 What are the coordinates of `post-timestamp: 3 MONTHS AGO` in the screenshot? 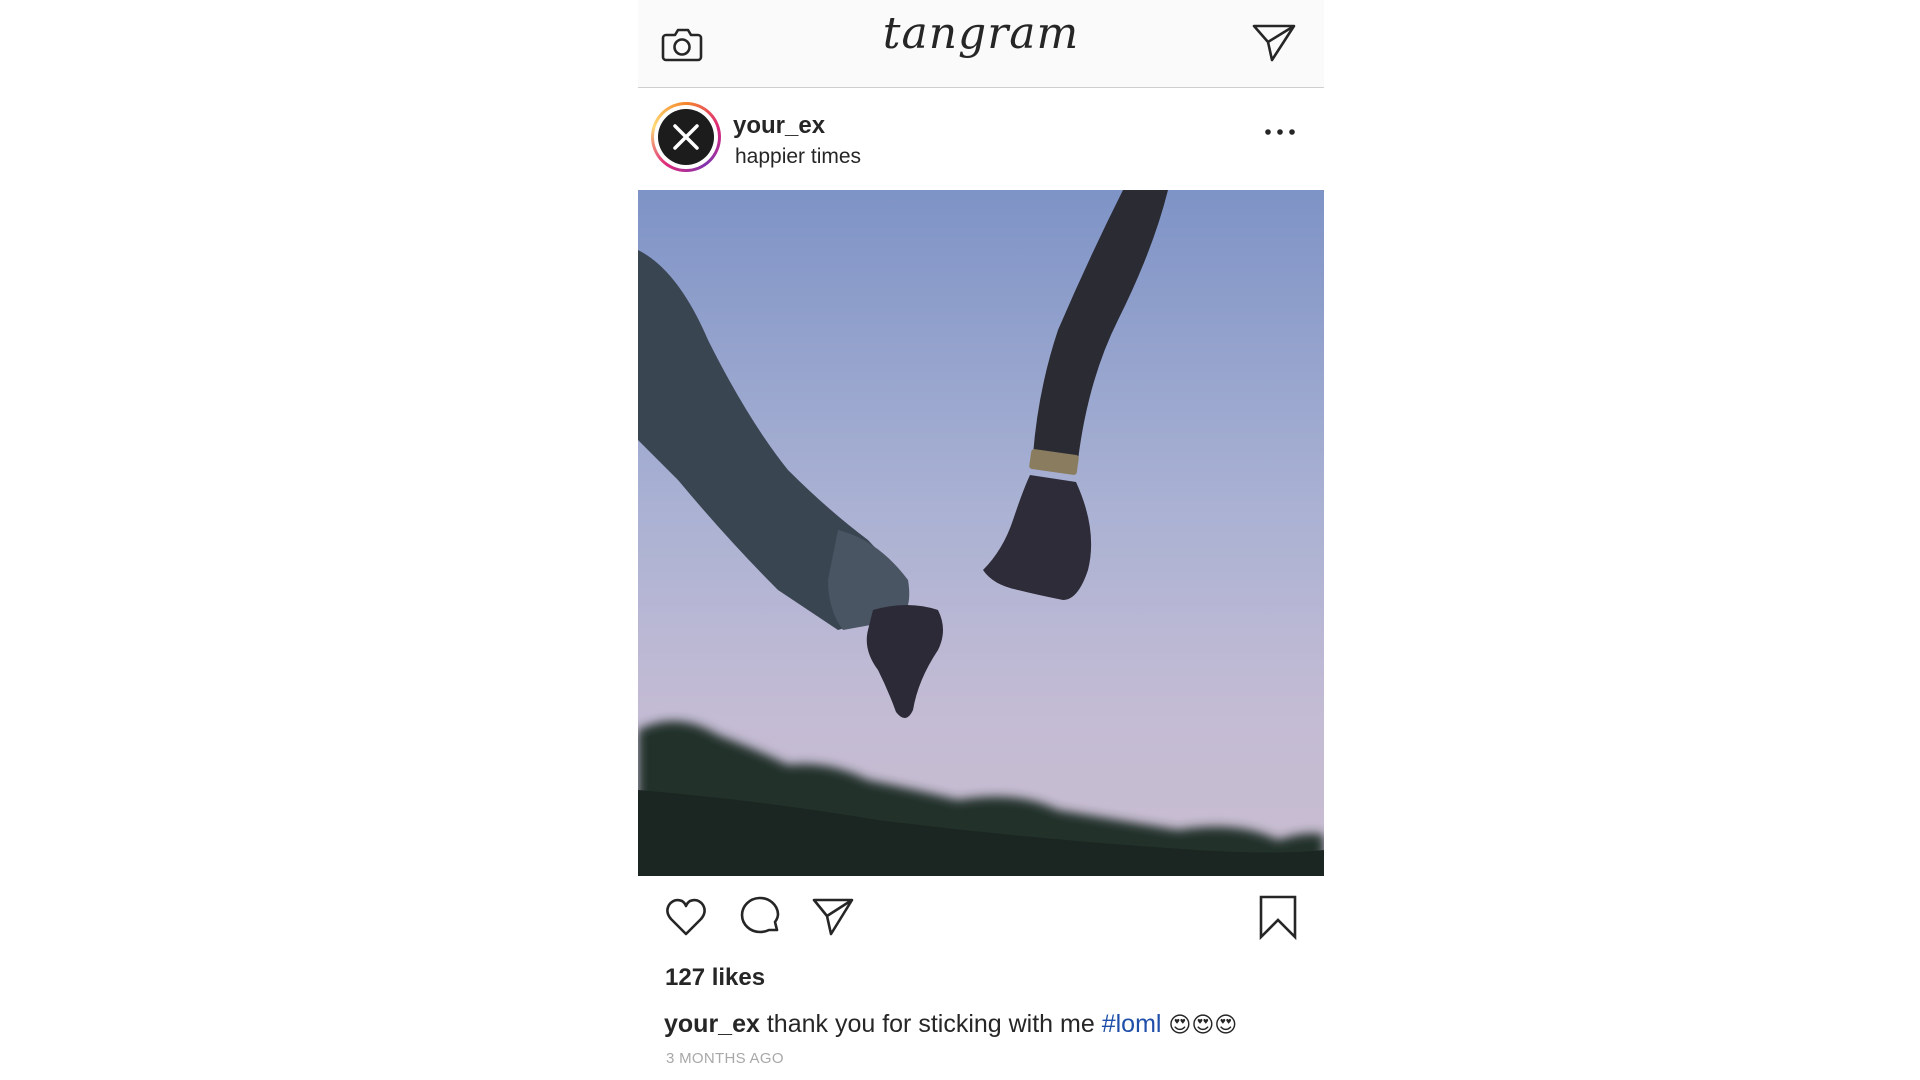 It's located at (725, 1058).